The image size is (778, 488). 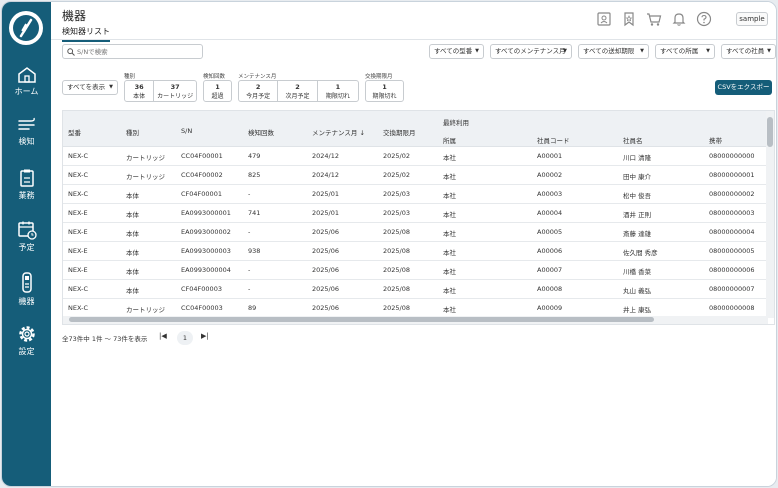 What do you see at coordinates (715, 140) in the screenshot?
I see `column-phone: 携帯` at bounding box center [715, 140].